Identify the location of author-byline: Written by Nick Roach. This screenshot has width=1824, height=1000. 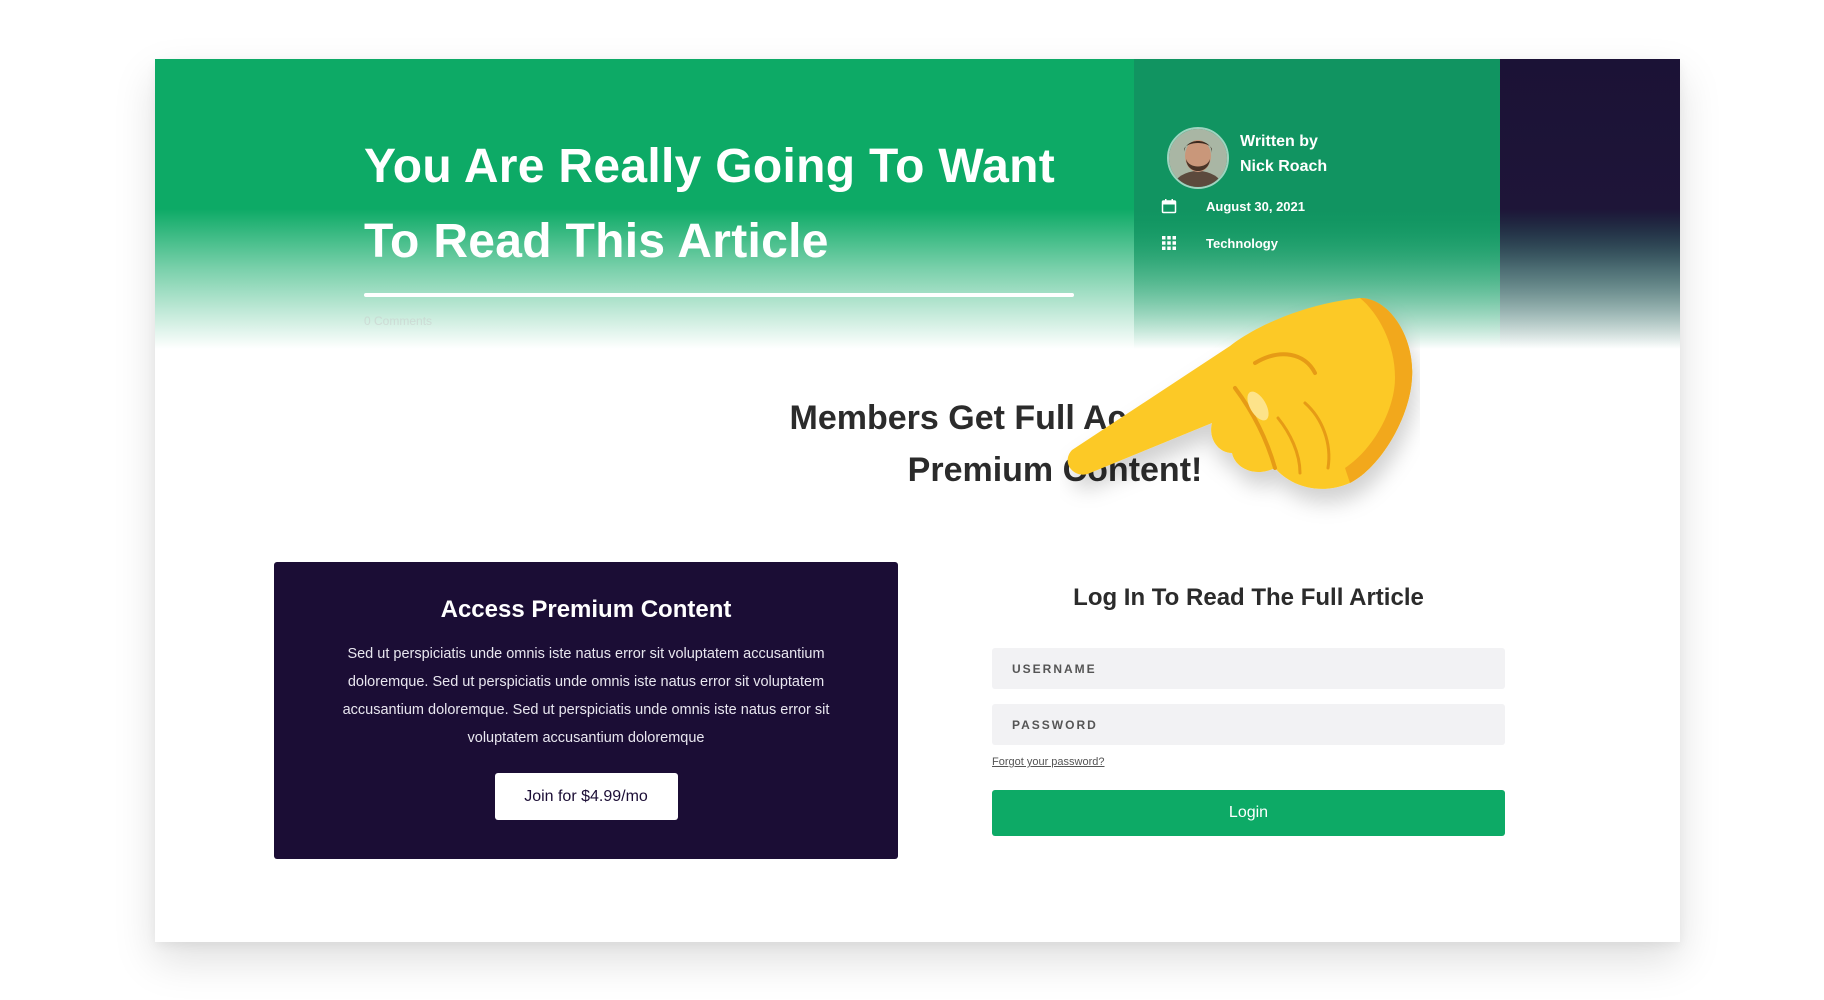
(1283, 154).